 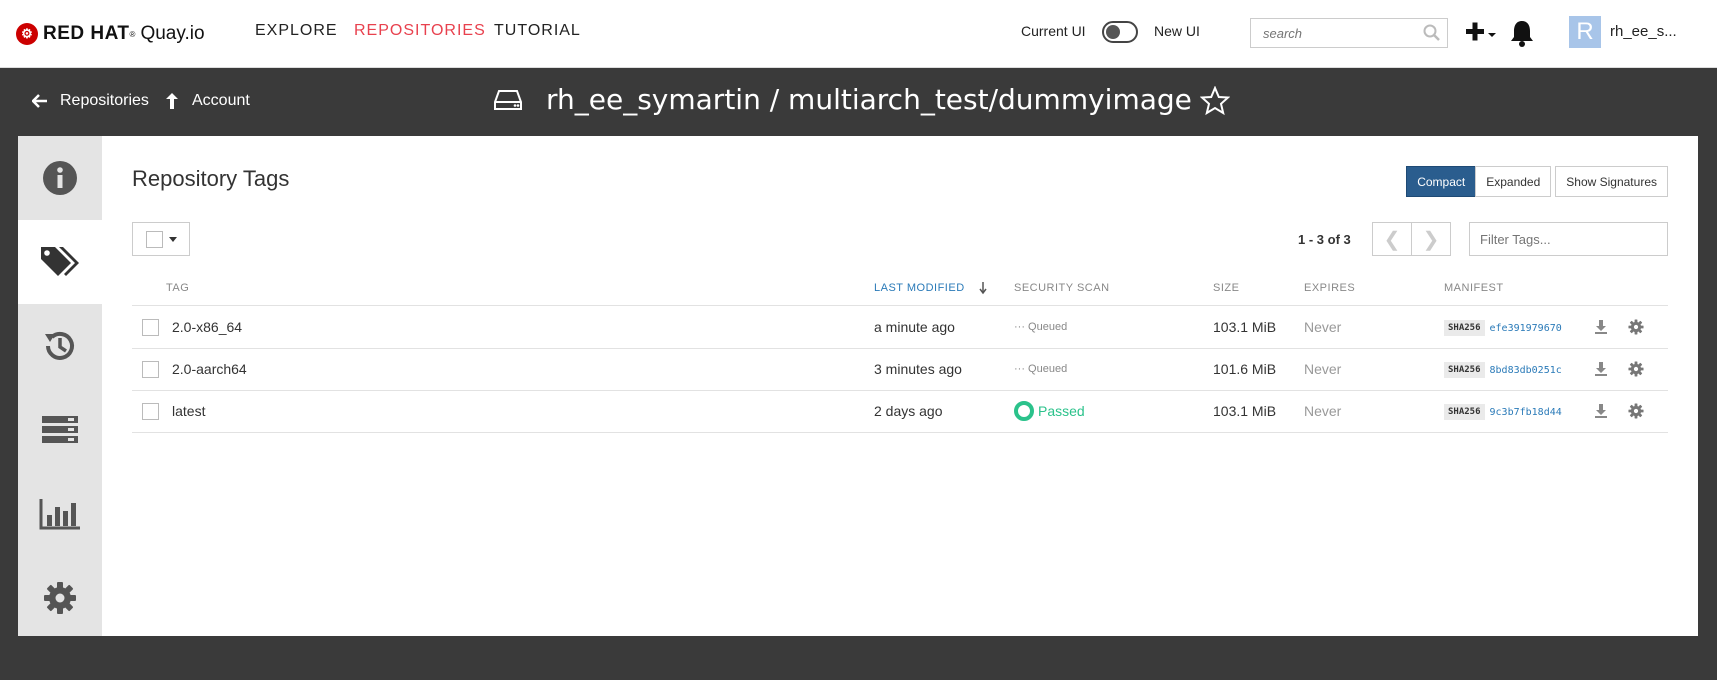 I want to click on avatar: R, so click(x=1585, y=32).